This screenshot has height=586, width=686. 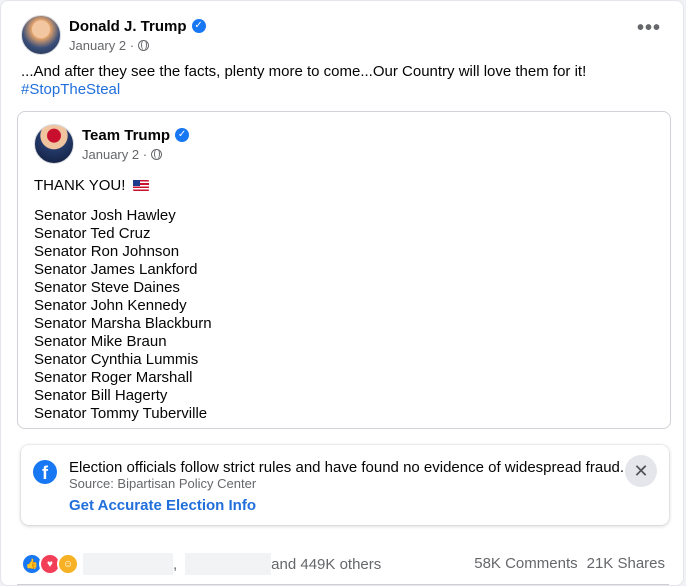 I want to click on election-info-link: Get Accurate Election Info, so click(x=162, y=505).